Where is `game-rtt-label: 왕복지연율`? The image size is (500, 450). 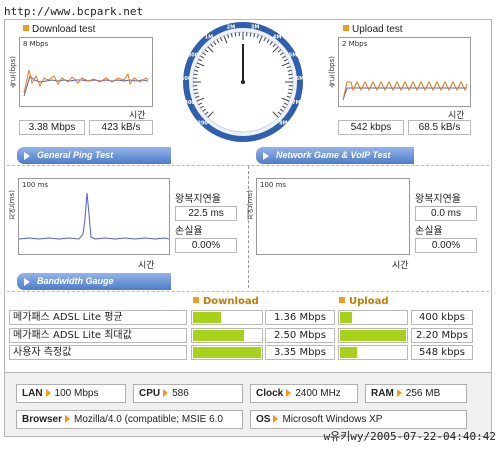
game-rtt-label: 왕복지연율 is located at coordinates (438, 199).